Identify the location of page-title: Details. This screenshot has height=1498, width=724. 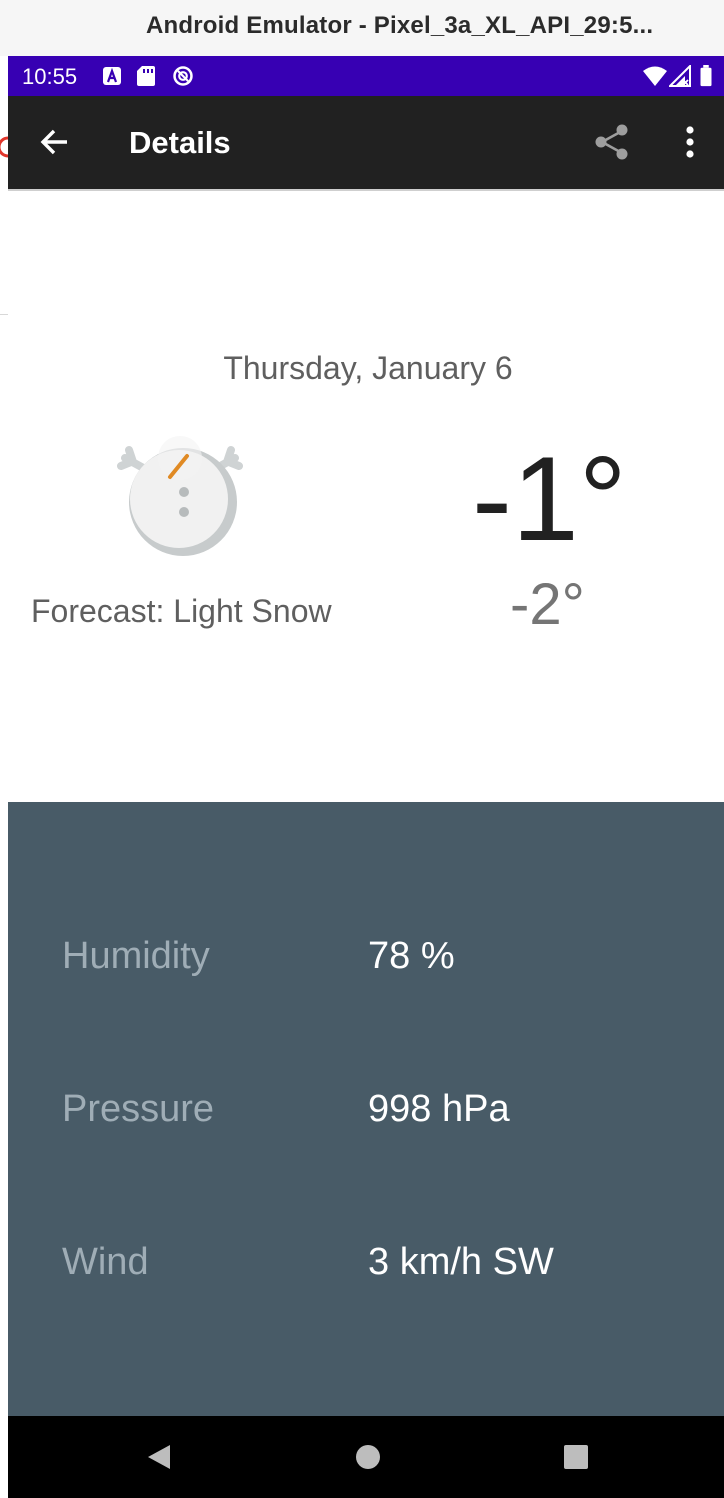
(180, 142).